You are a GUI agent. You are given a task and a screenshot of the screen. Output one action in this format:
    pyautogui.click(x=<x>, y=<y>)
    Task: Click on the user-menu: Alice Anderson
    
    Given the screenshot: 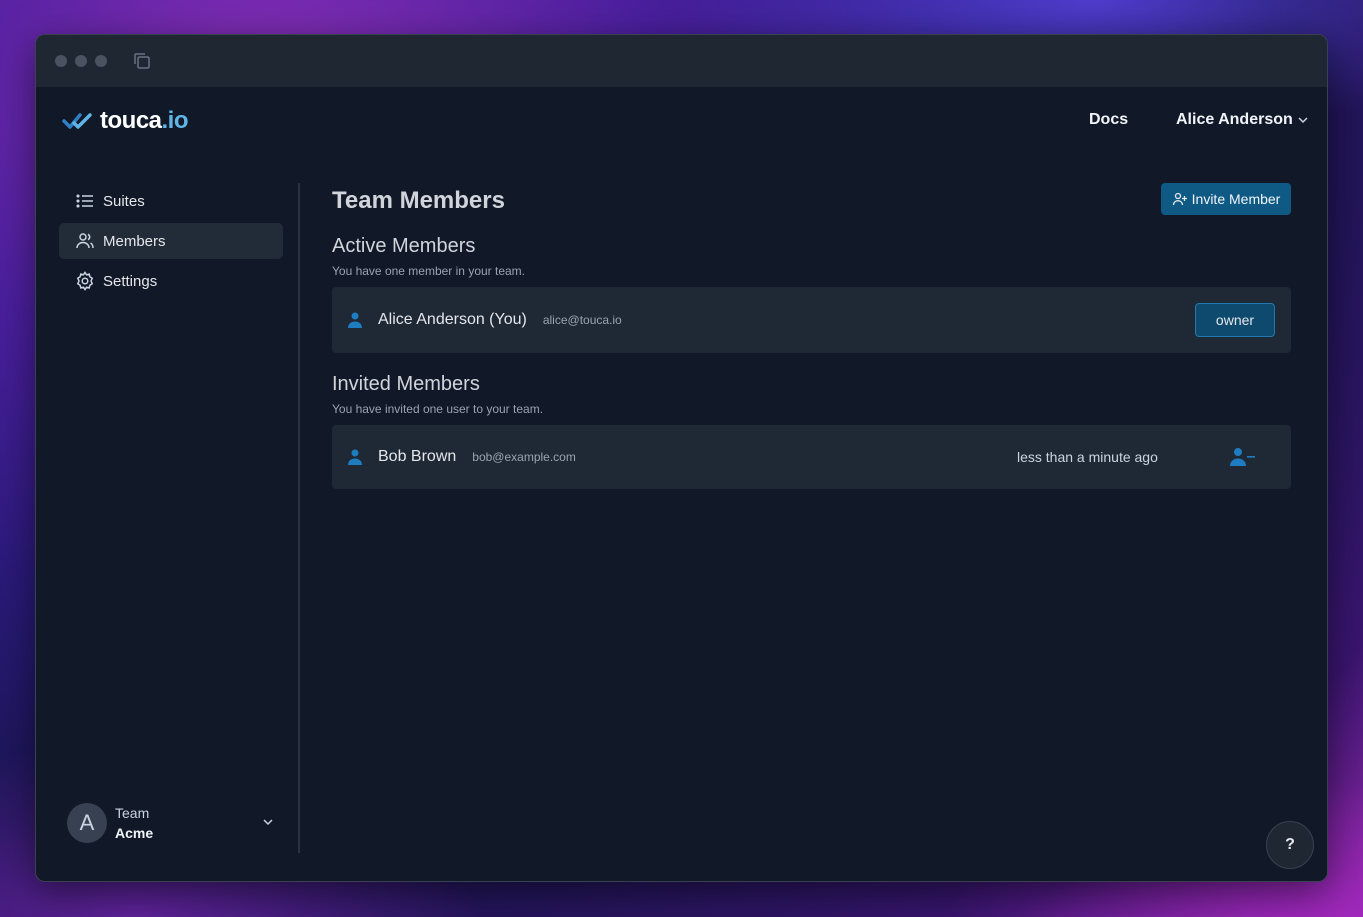 What is the action you would take?
    pyautogui.click(x=1242, y=120)
    